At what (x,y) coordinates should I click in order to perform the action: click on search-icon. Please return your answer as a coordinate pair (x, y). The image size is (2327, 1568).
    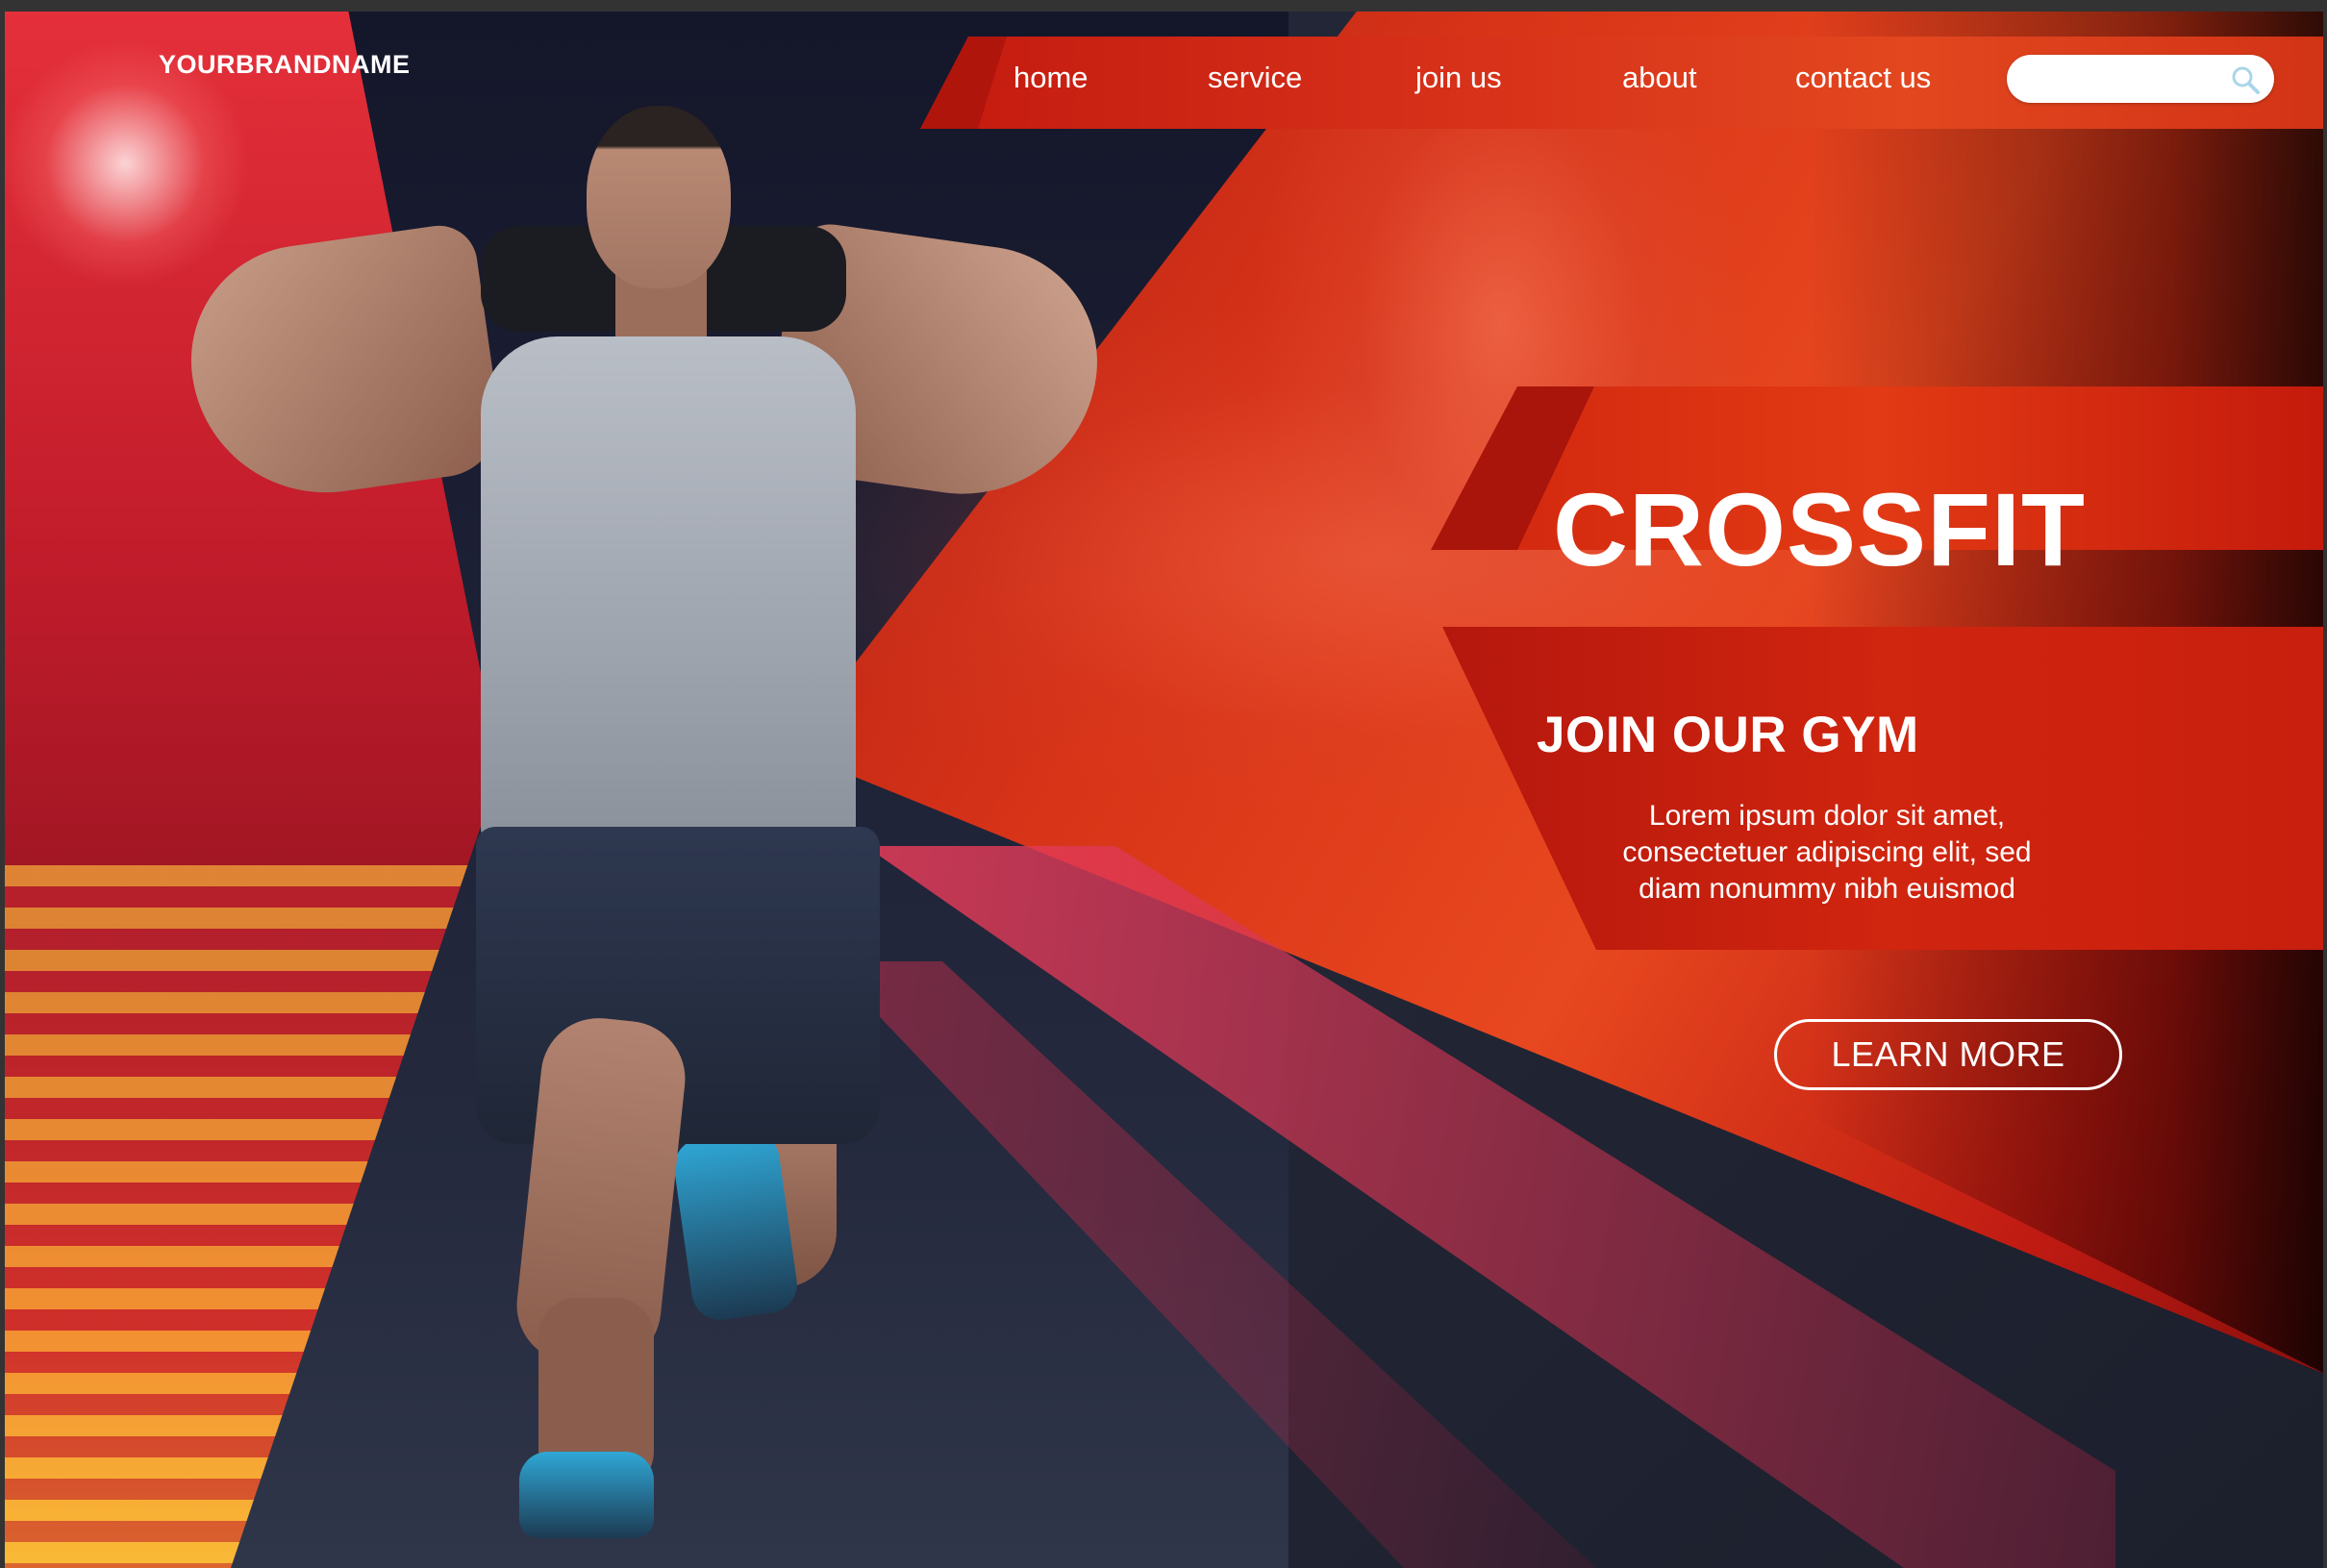
    Looking at the image, I should click on (2246, 79).